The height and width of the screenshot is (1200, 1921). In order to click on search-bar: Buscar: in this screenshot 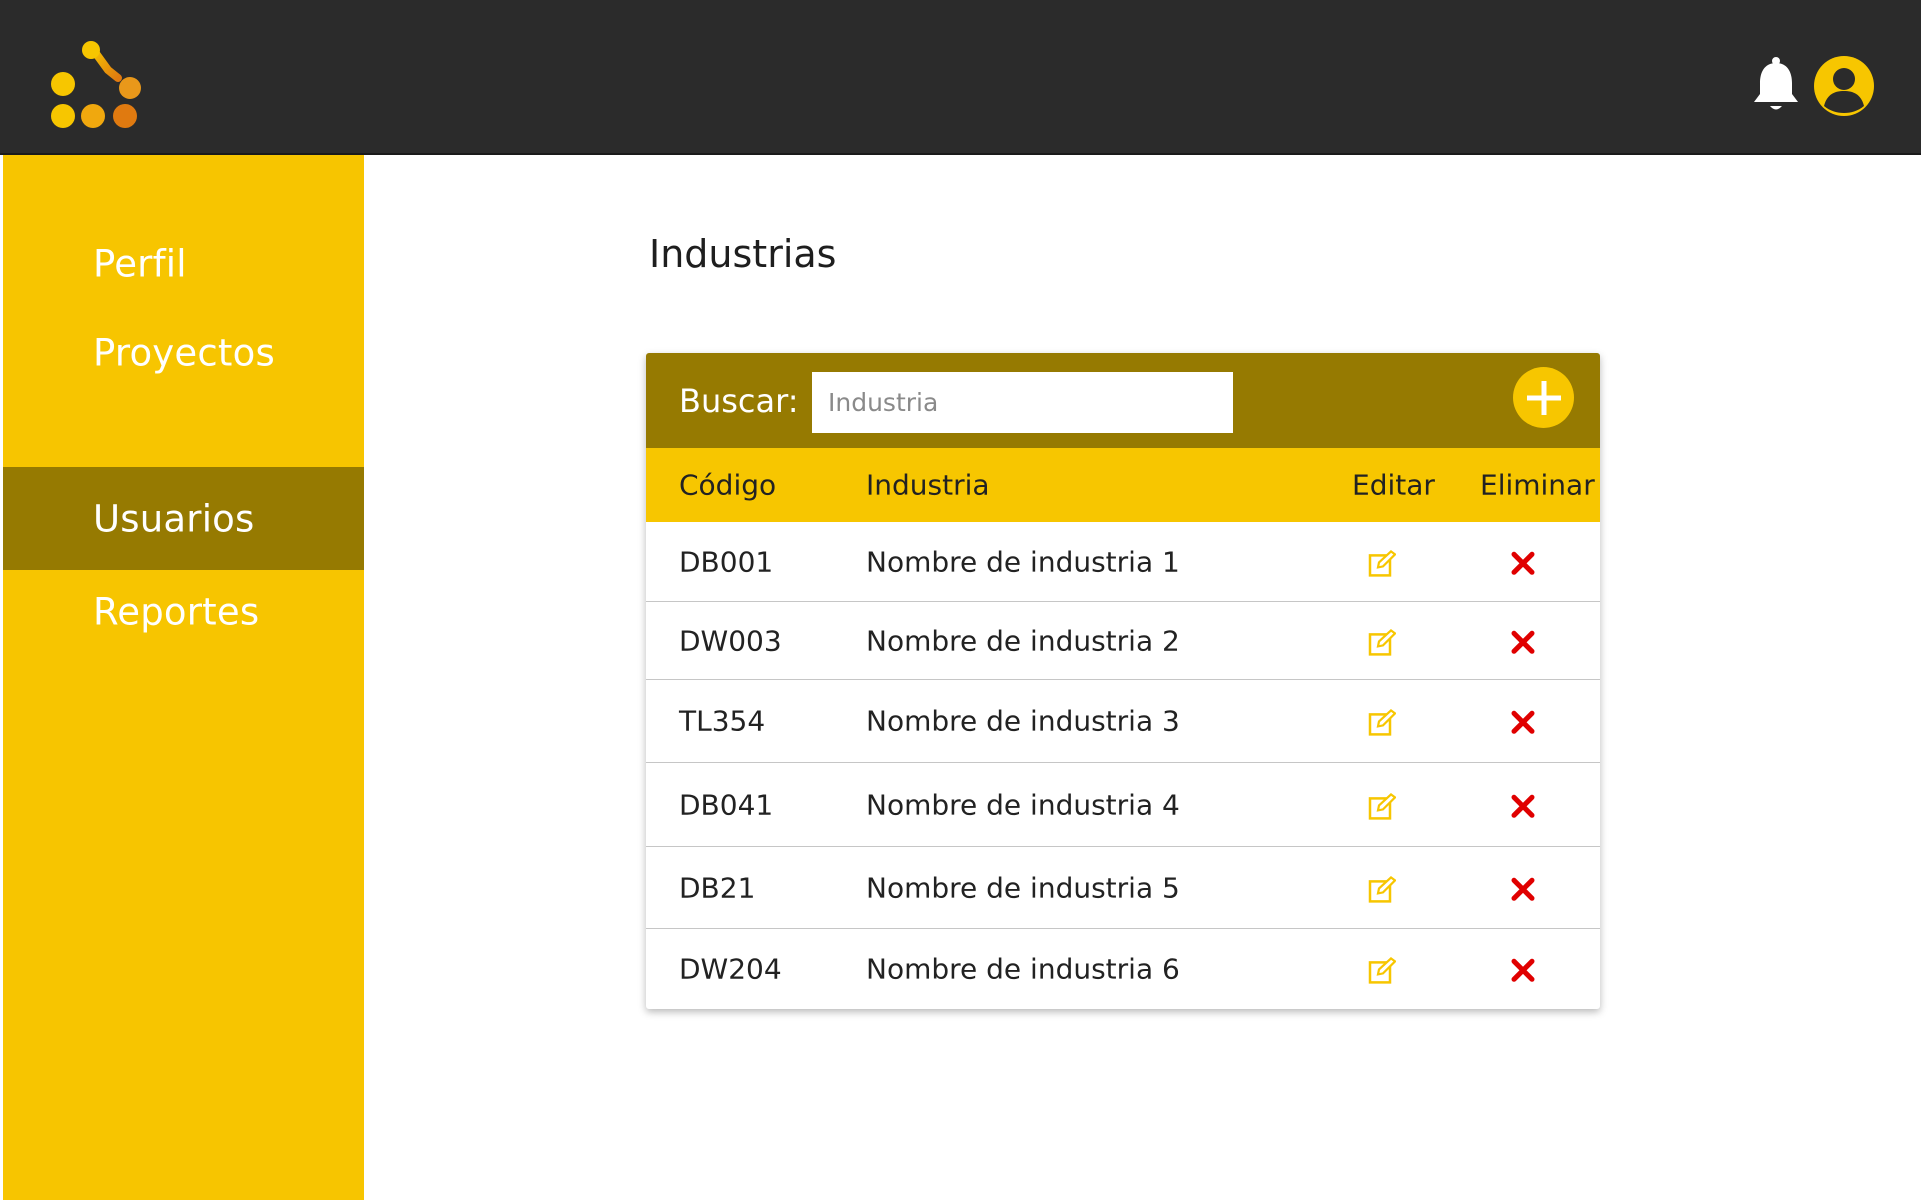, I will do `click(1123, 400)`.